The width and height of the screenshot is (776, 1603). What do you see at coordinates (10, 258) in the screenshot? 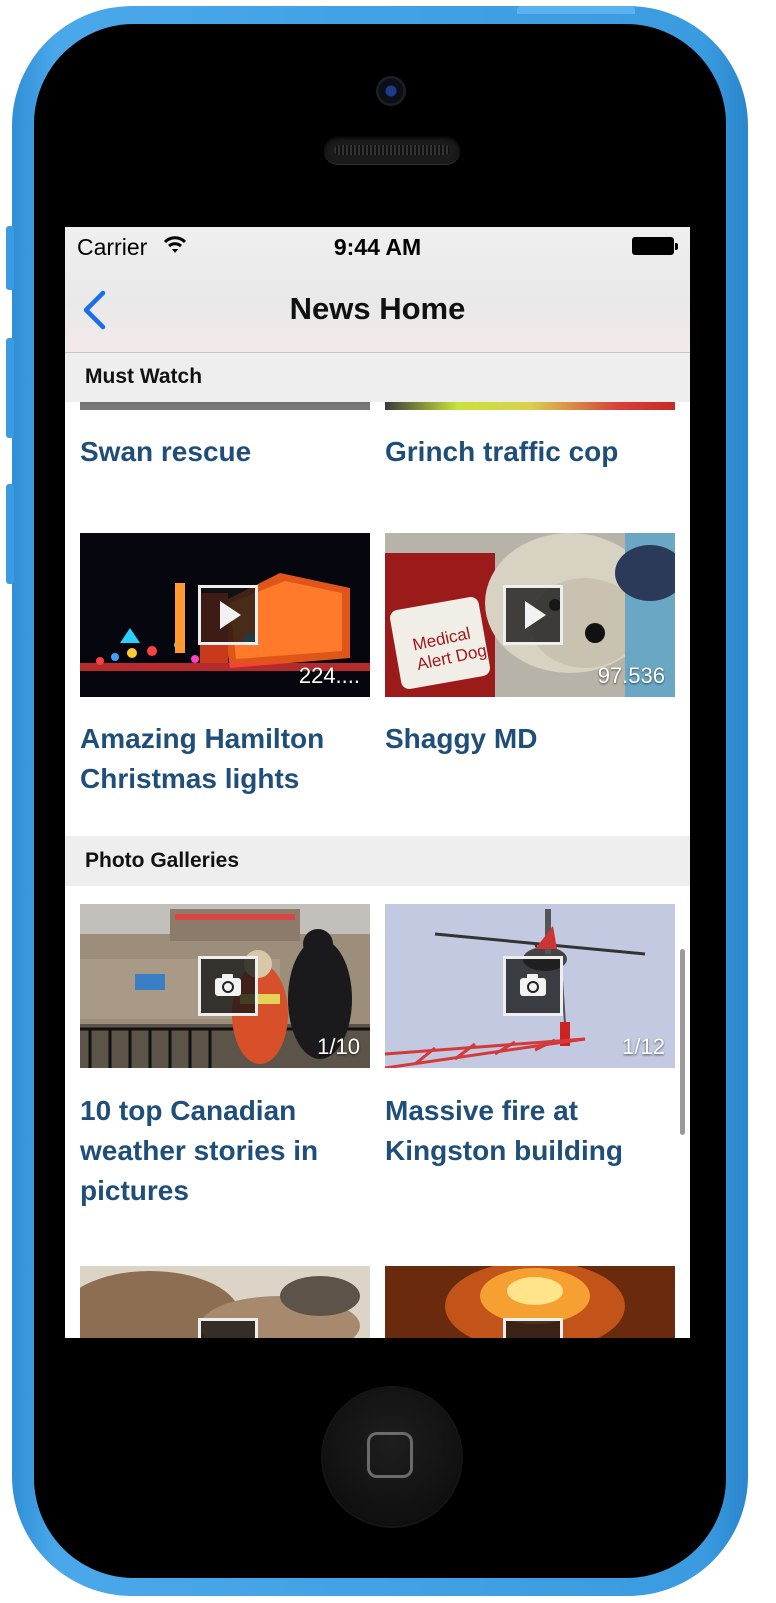
I see `mute-switch` at bounding box center [10, 258].